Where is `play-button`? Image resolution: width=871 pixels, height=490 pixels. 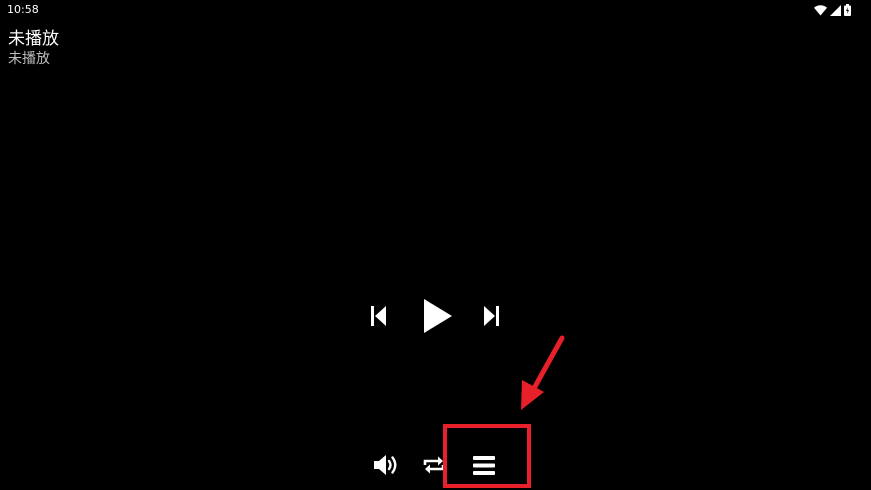 play-button is located at coordinates (437, 316).